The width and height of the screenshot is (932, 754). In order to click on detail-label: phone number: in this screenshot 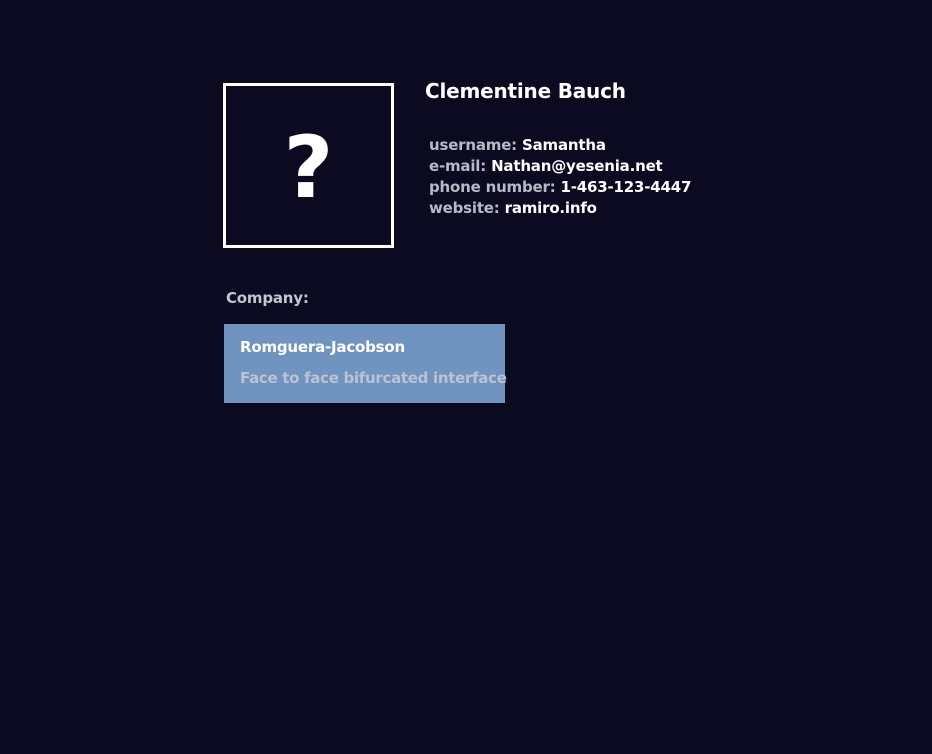, I will do `click(492, 187)`.